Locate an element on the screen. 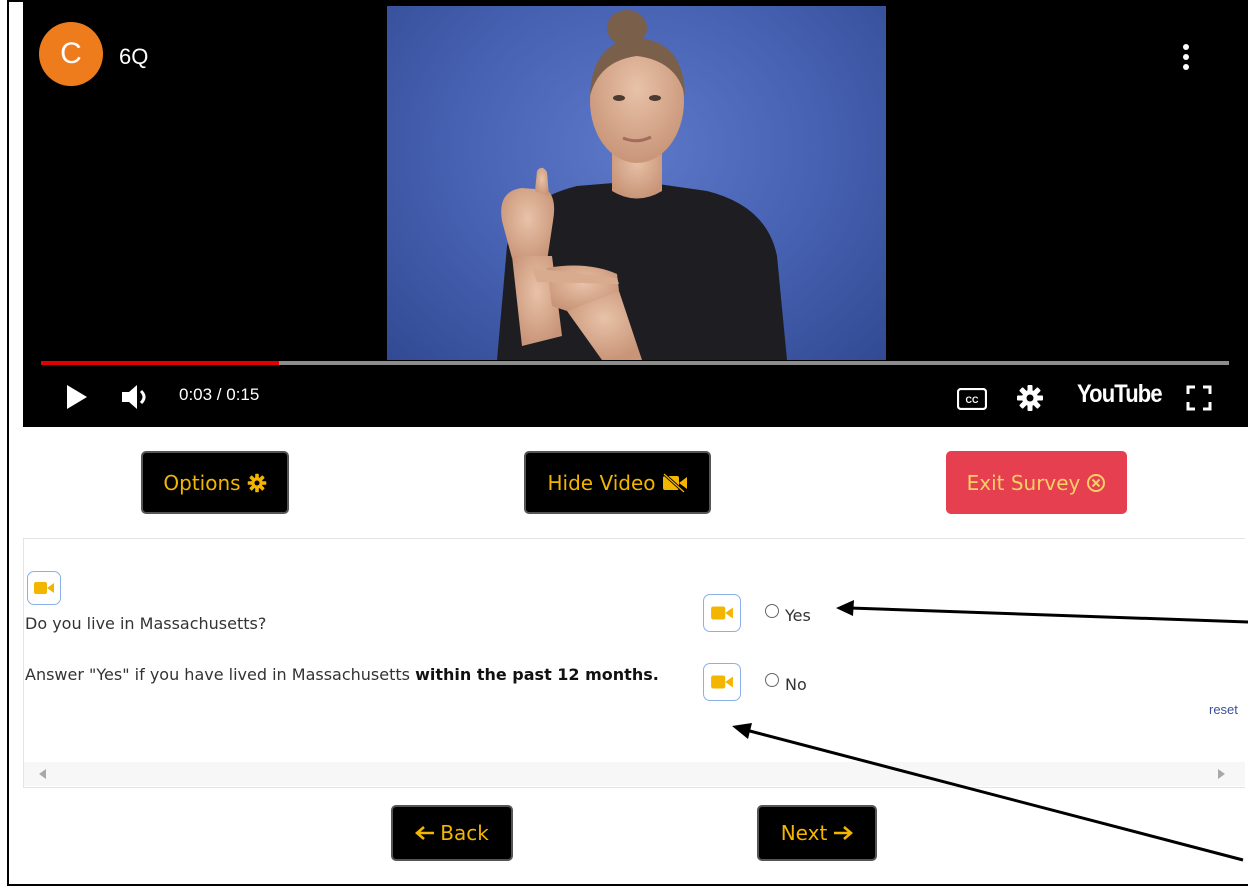 This screenshot has height=888, width=1248. annotation-arrows is located at coordinates (990, 731).